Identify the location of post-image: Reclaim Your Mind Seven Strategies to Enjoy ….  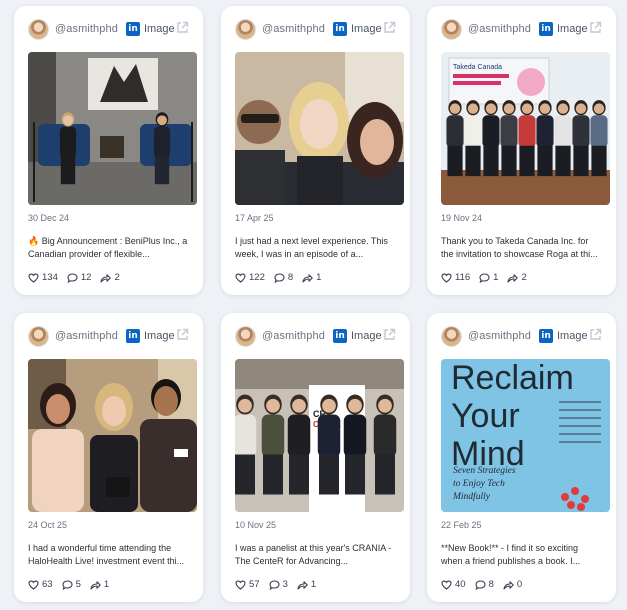
(525, 435).